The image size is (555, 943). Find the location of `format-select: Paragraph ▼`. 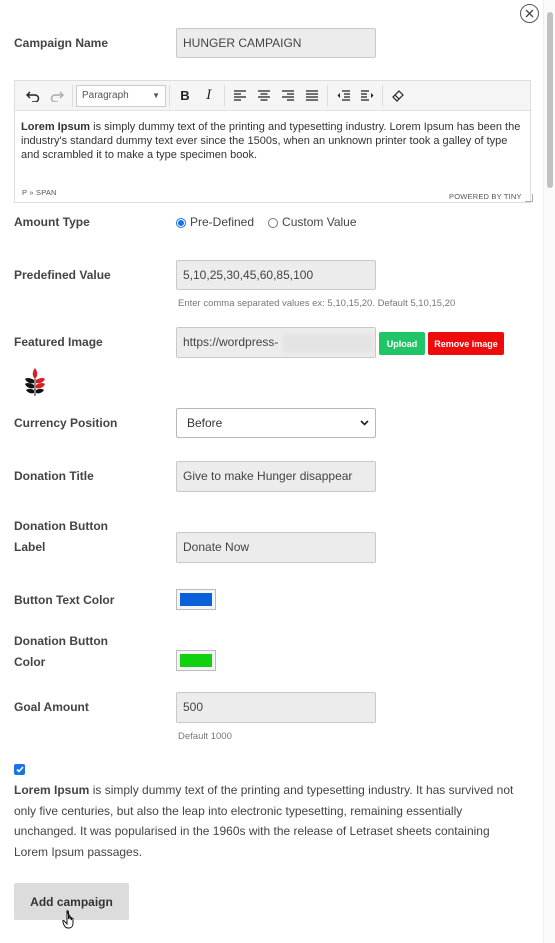

format-select: Paragraph ▼ is located at coordinates (121, 95).